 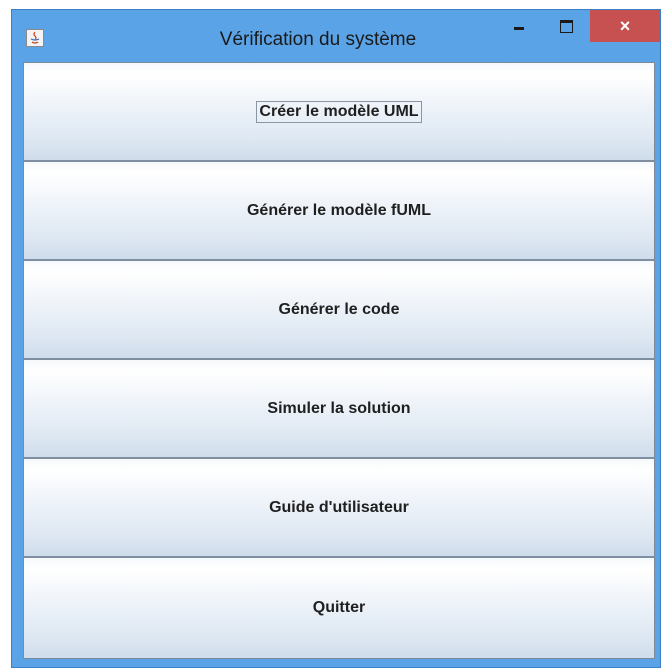 I want to click on maximize-button, so click(x=566, y=25).